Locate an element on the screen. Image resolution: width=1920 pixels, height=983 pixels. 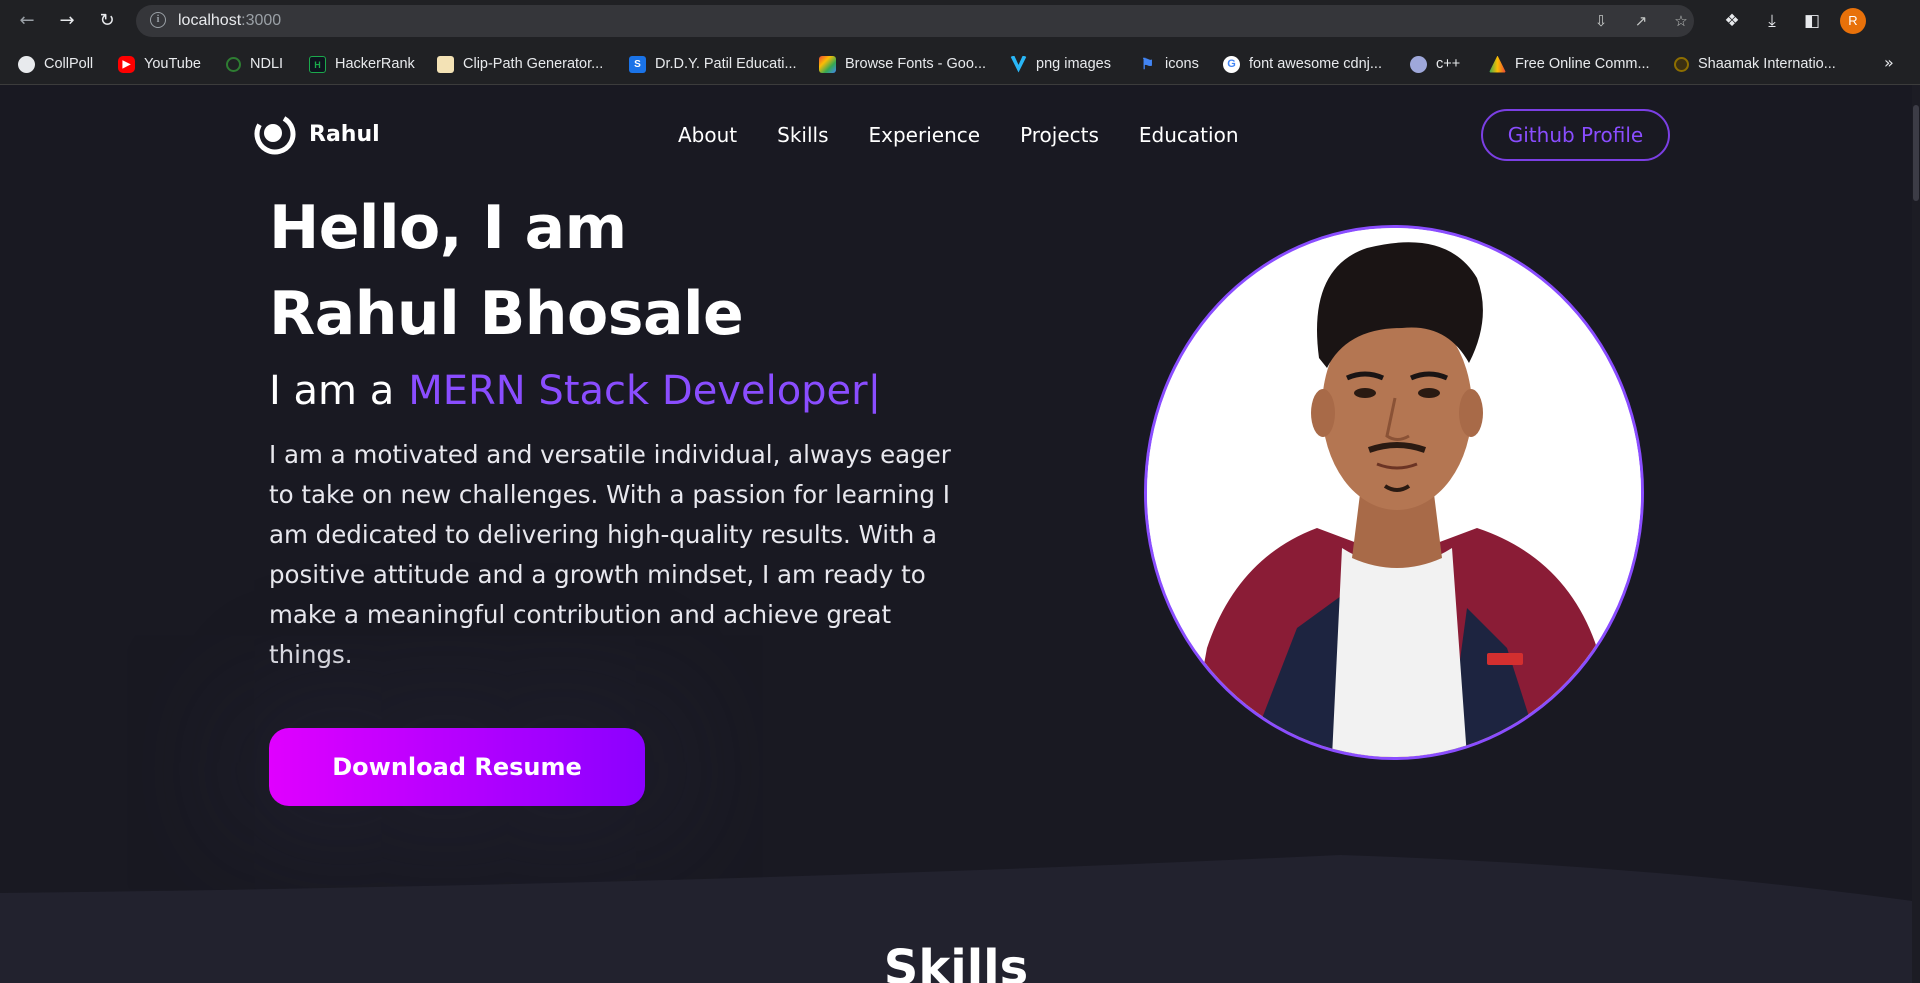
address-url: localhost:3000 is located at coordinates (229, 21).